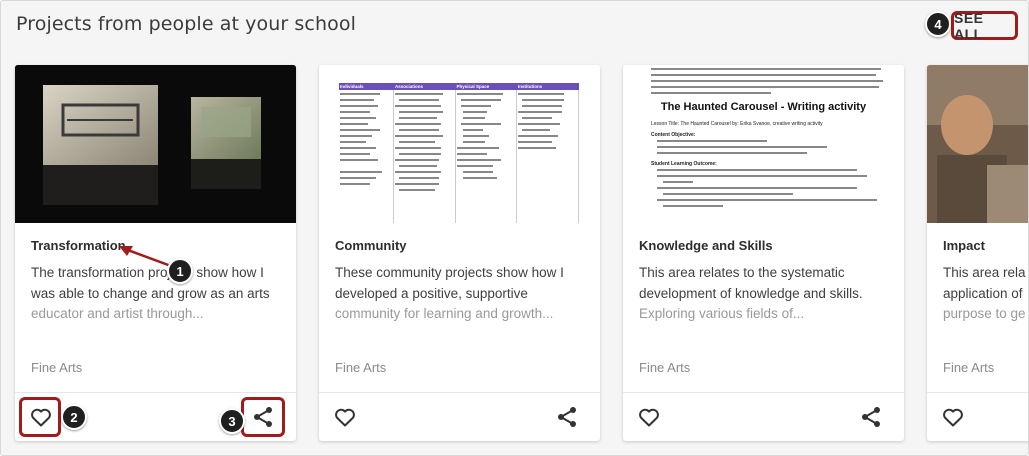 The image size is (1029, 456). I want to click on art-thumbnail-image, so click(155, 144).